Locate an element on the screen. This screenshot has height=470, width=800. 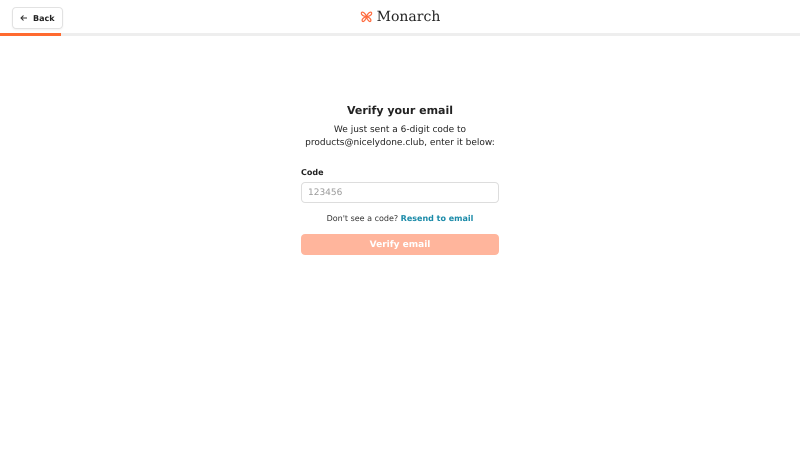
logo-wordmark: Monarch is located at coordinates (408, 16).